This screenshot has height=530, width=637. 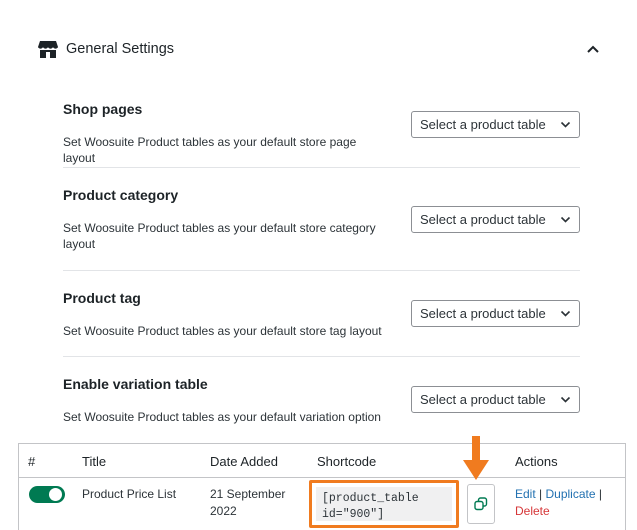 I want to click on column-header-date-added: Date Added, so click(x=244, y=461).